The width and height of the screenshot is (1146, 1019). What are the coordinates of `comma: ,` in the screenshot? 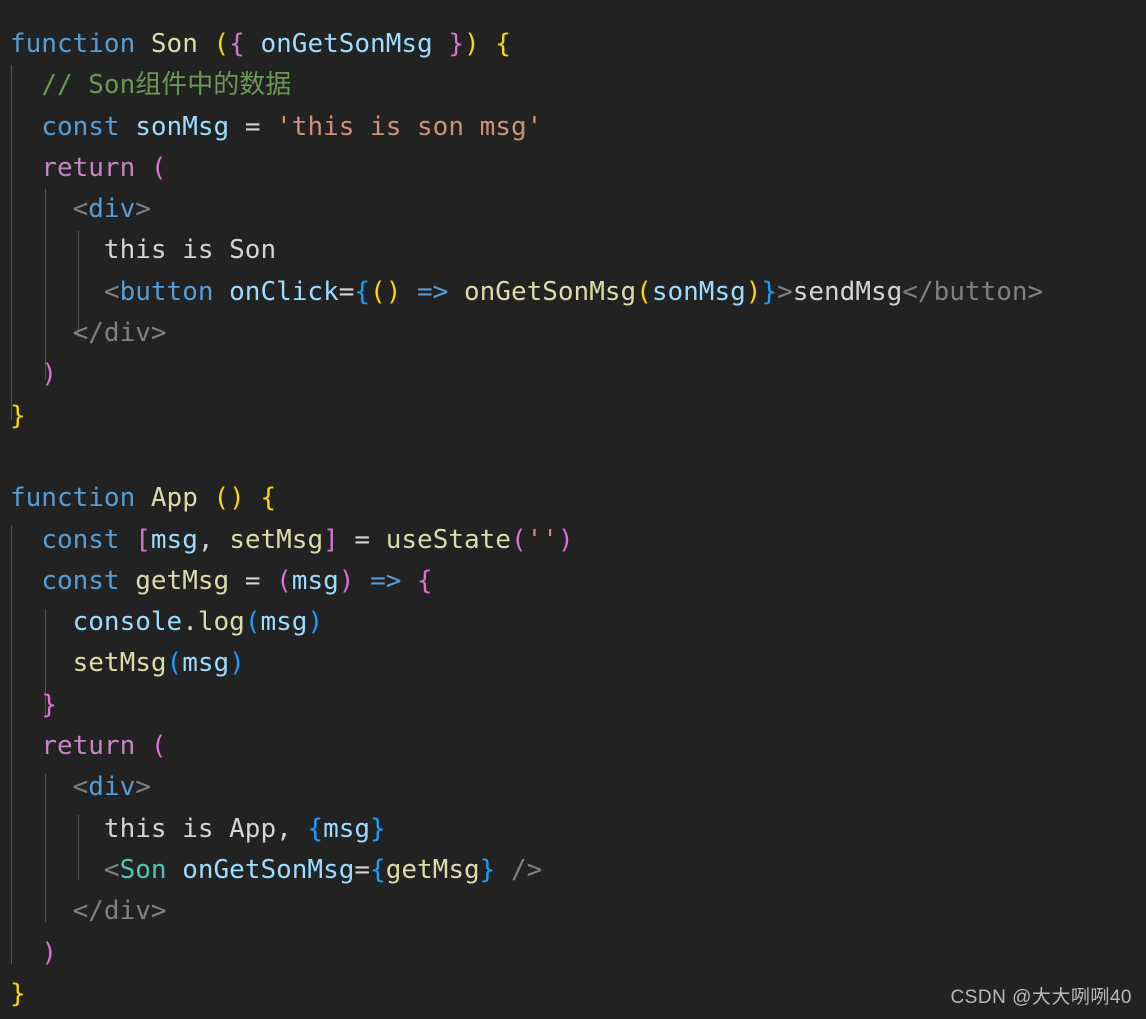 It's located at (205, 539).